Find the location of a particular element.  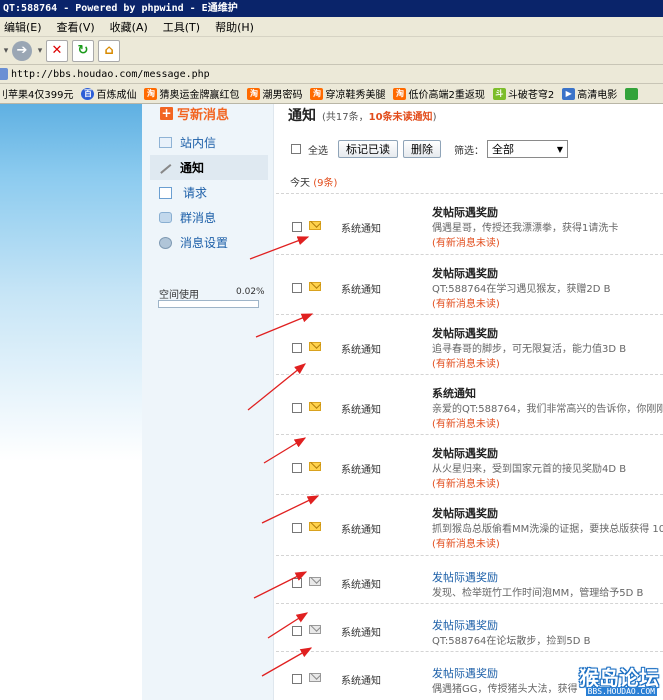

sidebar-item-label: 消息设置 is located at coordinates (204, 243).